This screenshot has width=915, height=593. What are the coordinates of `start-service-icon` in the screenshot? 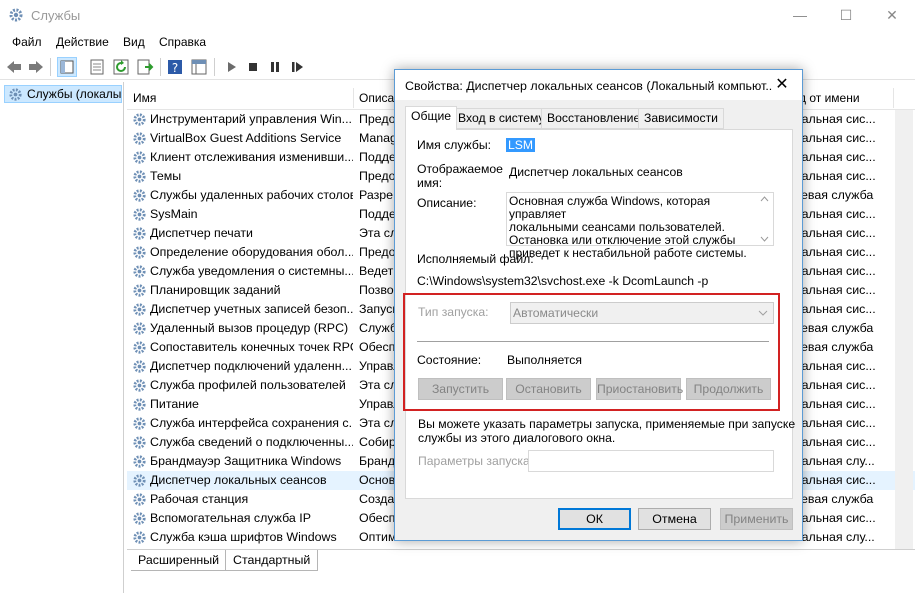 It's located at (231, 67).